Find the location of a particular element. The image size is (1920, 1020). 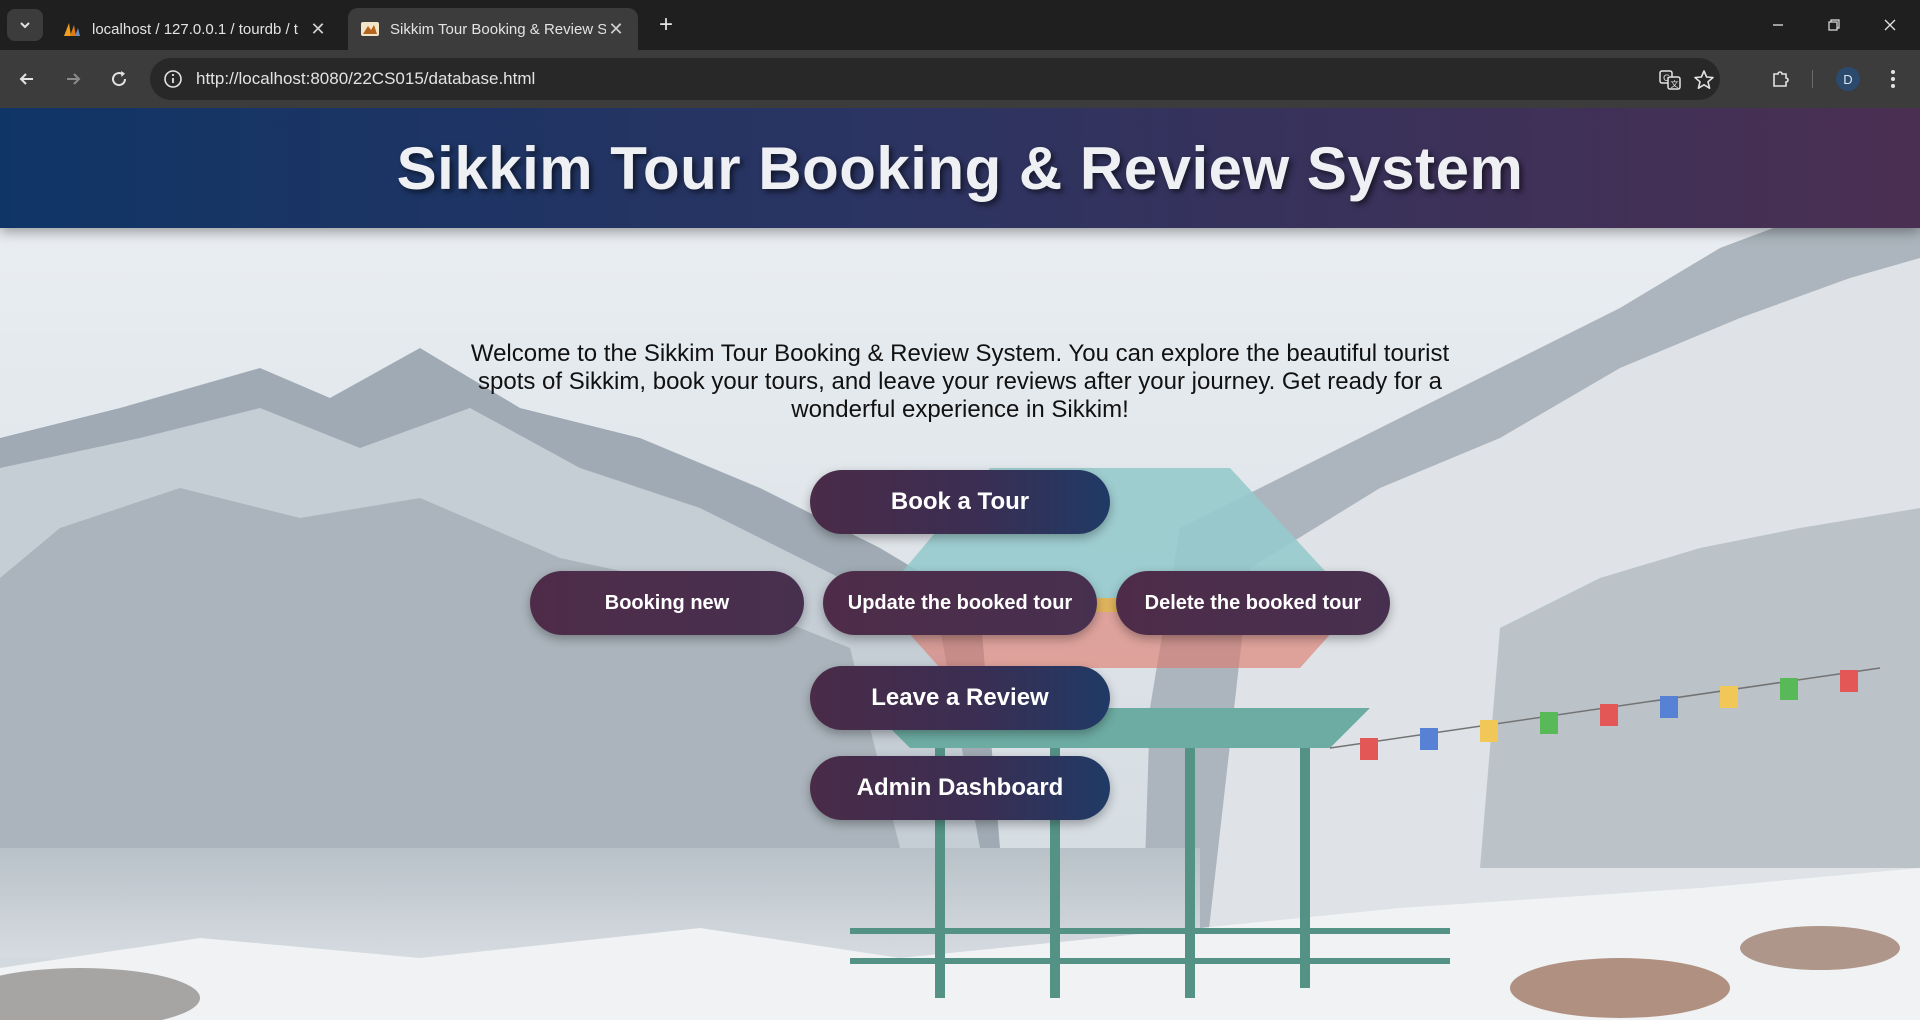

phpmyadmin-favicon-icon is located at coordinates (72, 29).